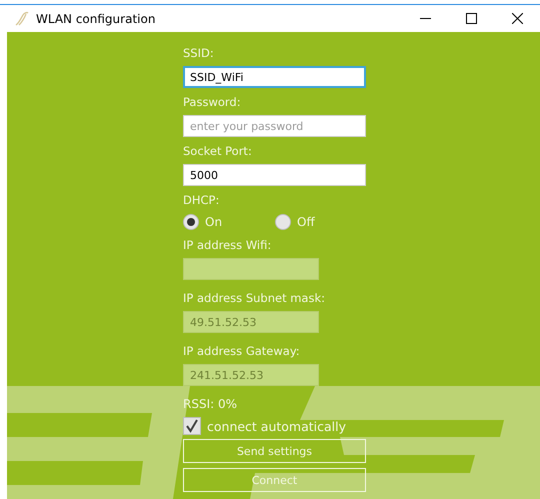 The width and height of the screenshot is (540, 499). Describe the element at coordinates (96, 19) in the screenshot. I see `window-title: WLAN configuration` at that location.